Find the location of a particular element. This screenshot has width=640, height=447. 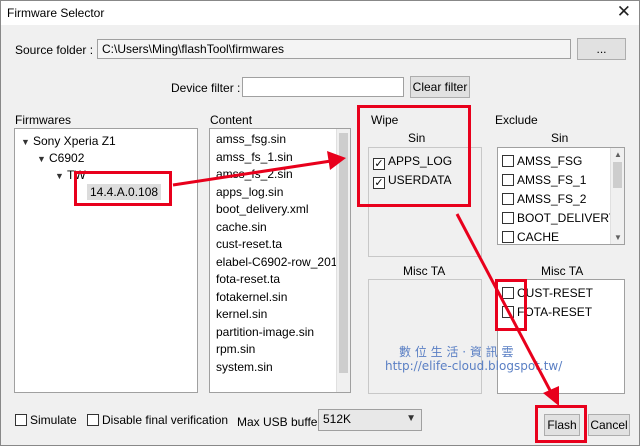

arrow-to-wipe is located at coordinates (252, 173).